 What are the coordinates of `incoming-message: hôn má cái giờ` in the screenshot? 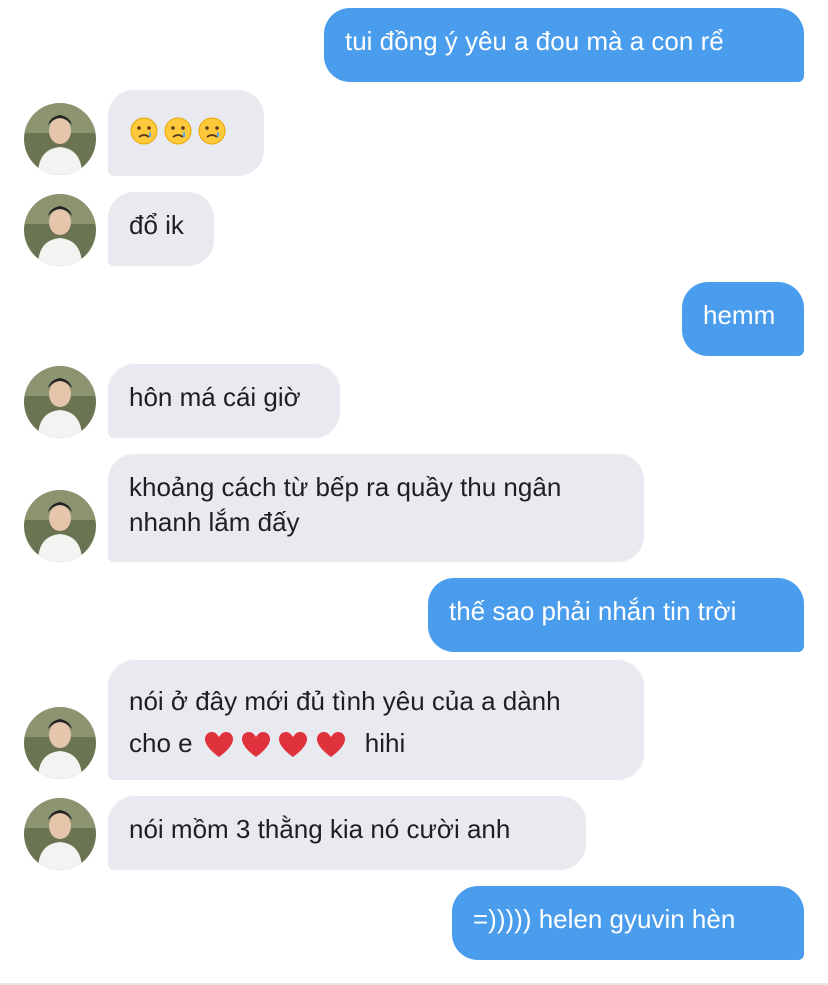 It's located at (224, 401).